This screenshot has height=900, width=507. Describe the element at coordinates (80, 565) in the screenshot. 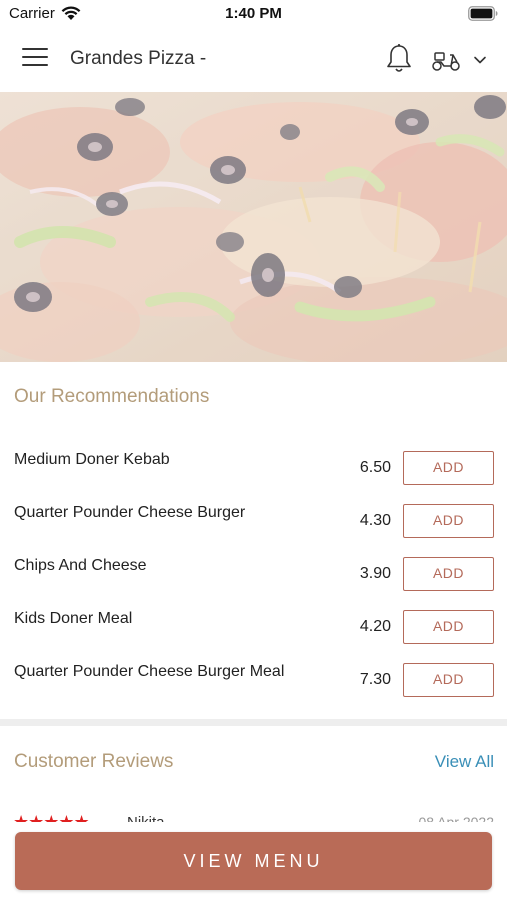

I see `item-name: Chips And Cheese` at that location.